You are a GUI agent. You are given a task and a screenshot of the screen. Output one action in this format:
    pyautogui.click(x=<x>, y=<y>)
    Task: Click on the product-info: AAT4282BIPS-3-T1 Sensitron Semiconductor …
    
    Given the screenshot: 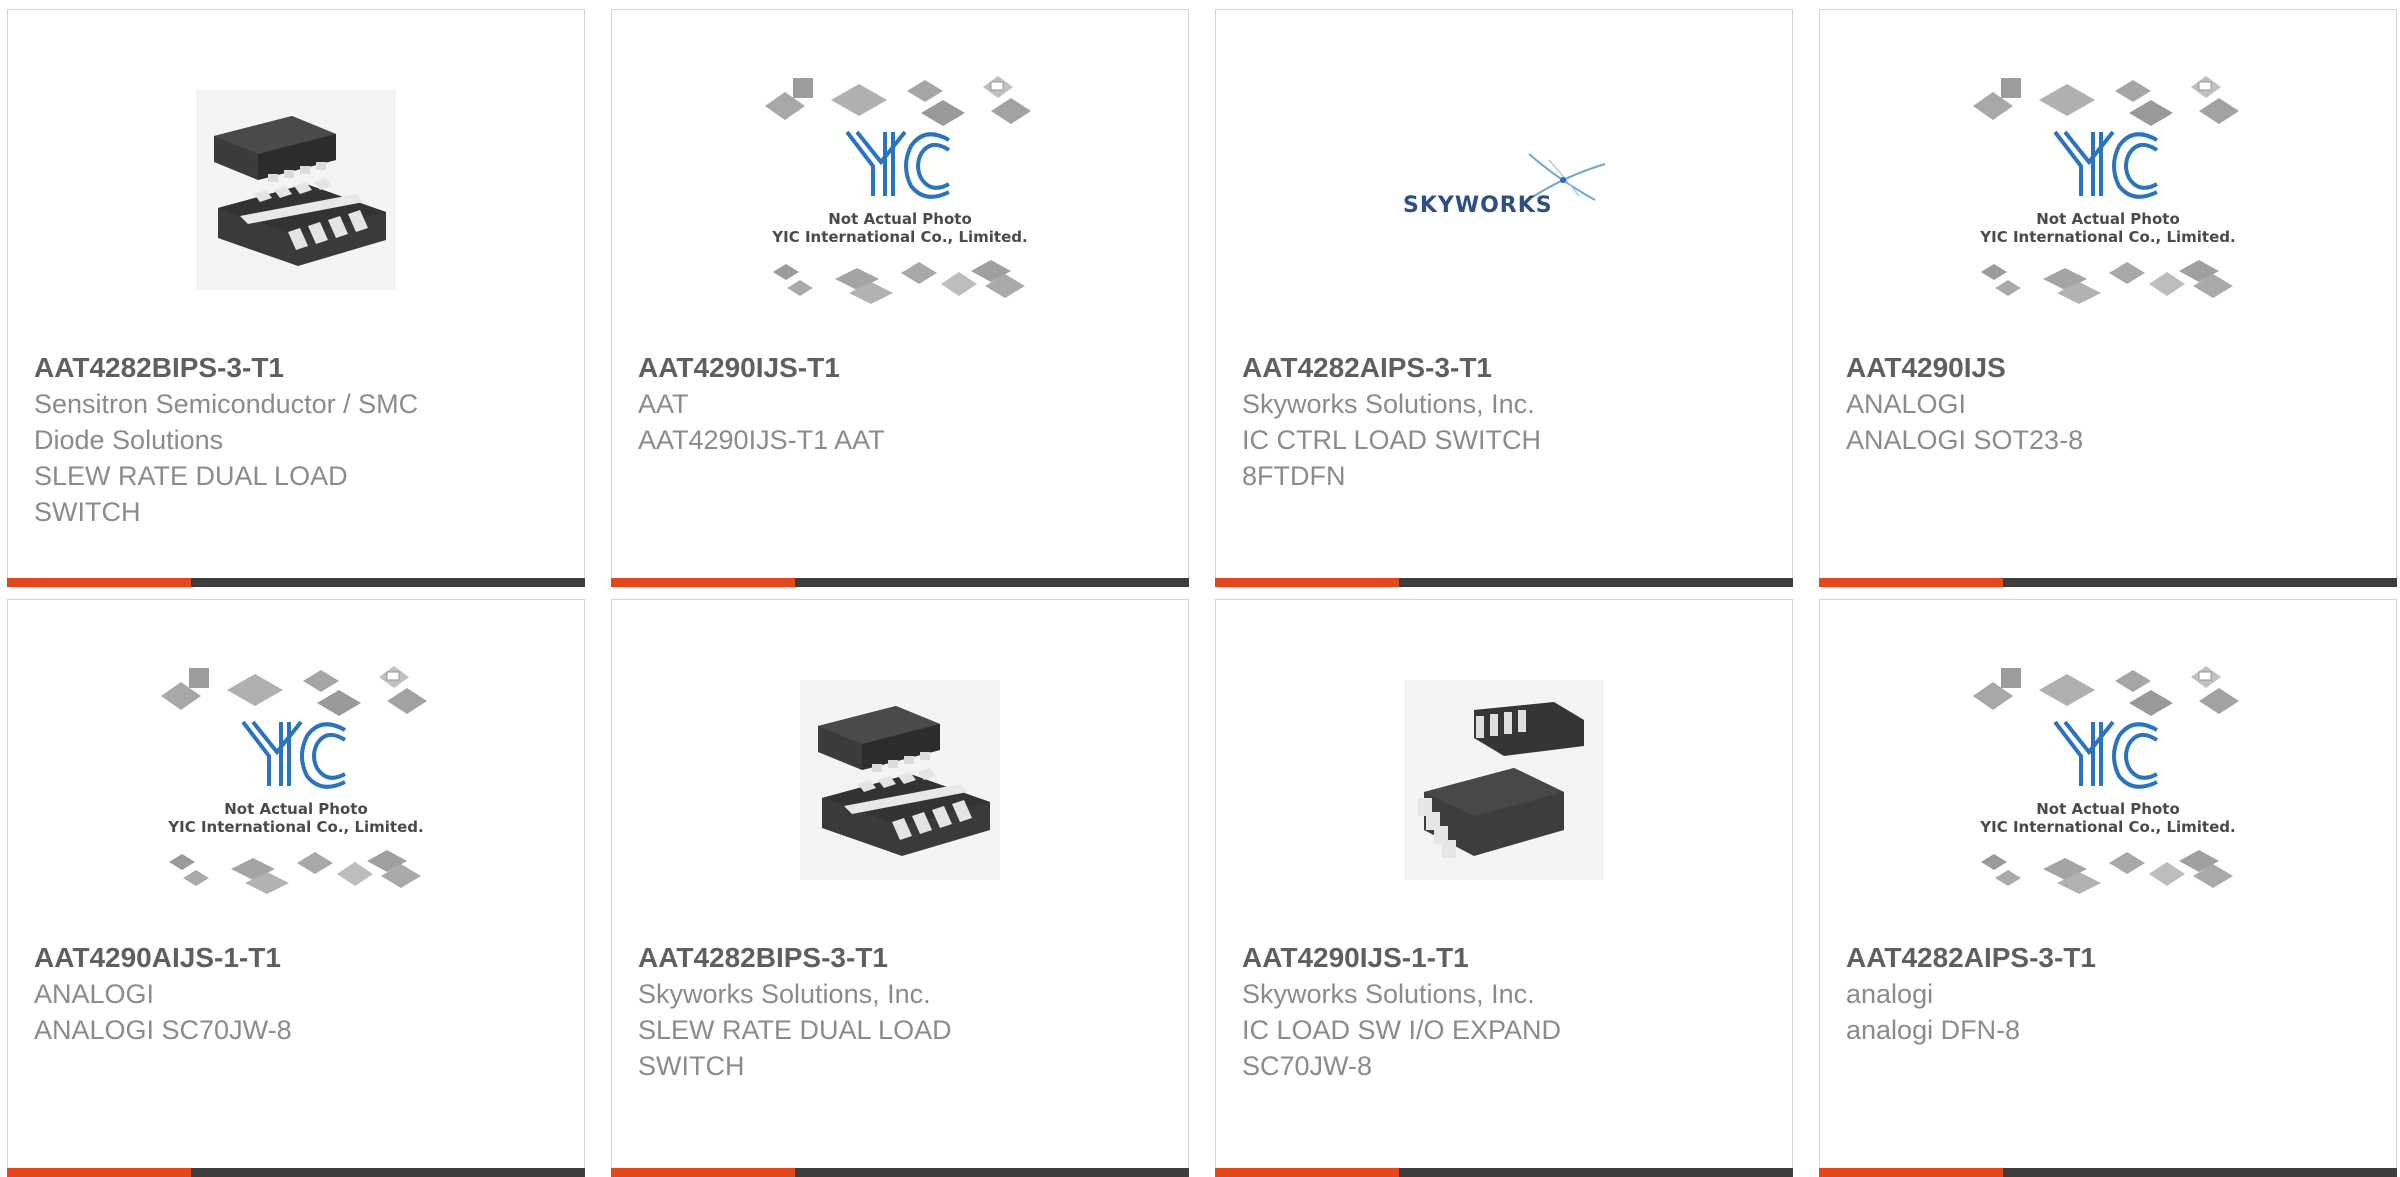 What is the action you would take?
    pyautogui.click(x=254, y=440)
    